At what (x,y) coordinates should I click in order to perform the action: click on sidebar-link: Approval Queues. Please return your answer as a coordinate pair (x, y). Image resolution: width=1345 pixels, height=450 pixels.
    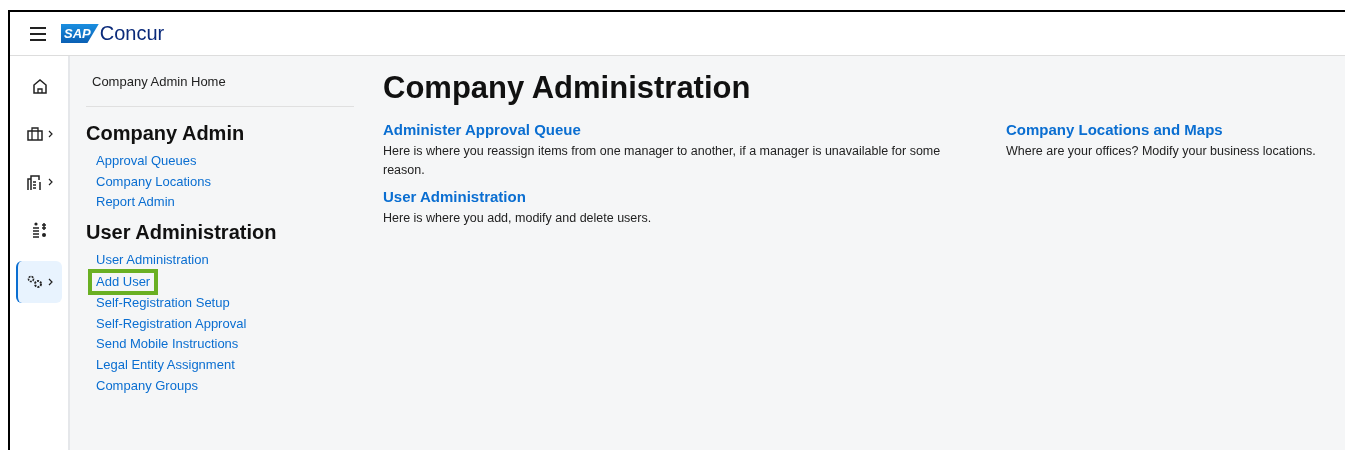
    Looking at the image, I should click on (146, 161).